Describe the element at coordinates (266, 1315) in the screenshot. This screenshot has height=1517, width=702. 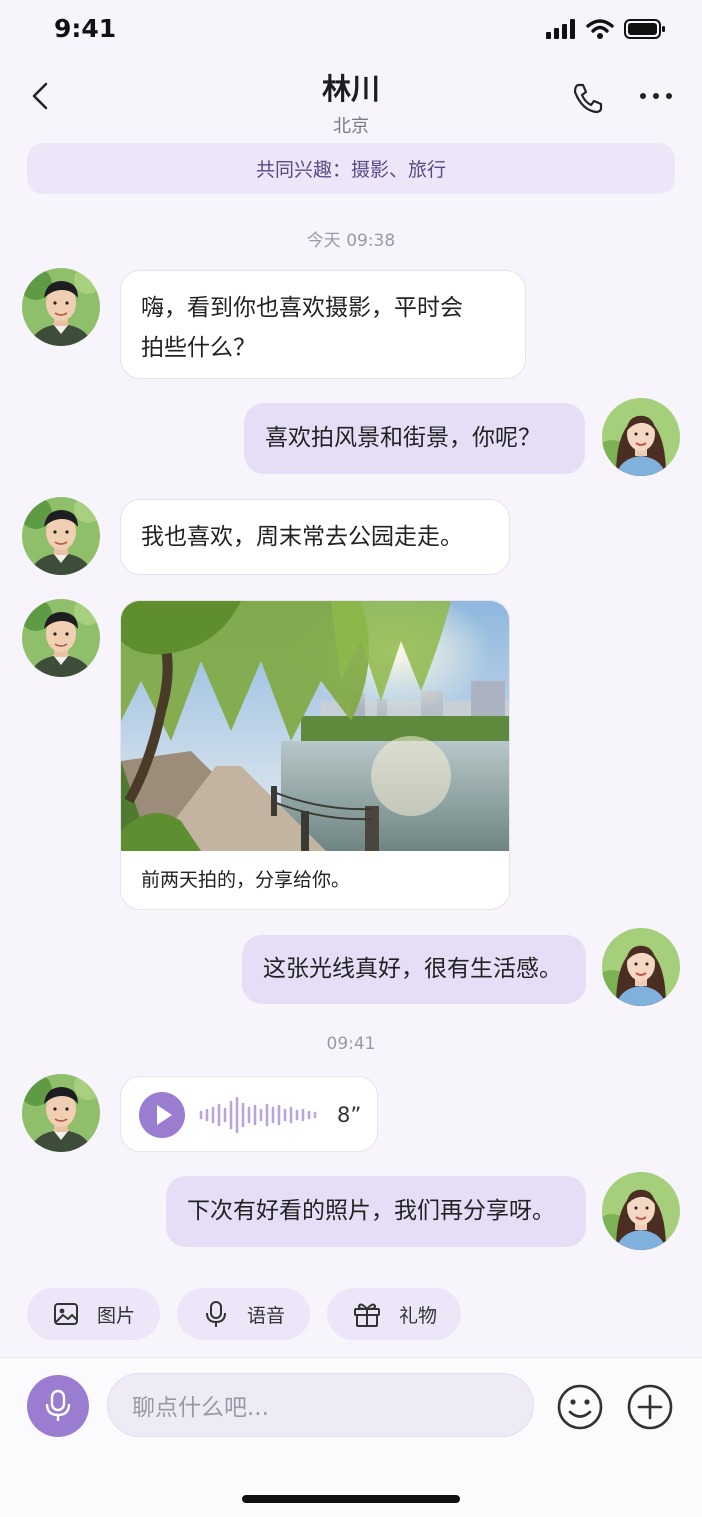
I see `quick-action-label: 语音` at that location.